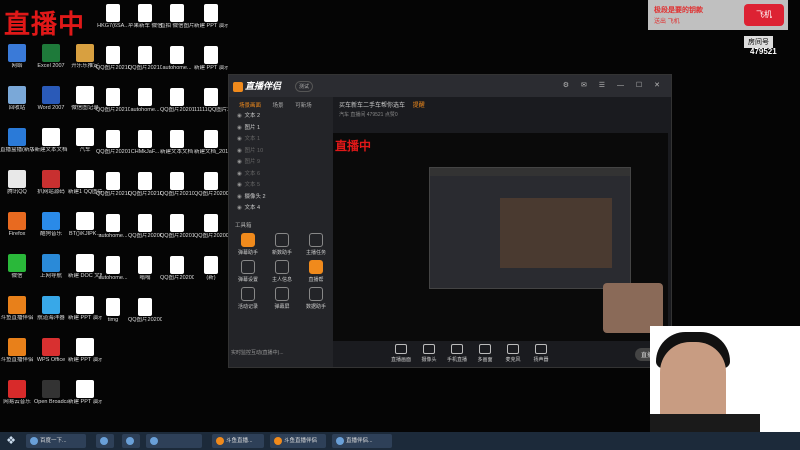 The height and width of the screenshot is (450, 800). I want to click on desktop-icon: 网络, so click(17, 57).